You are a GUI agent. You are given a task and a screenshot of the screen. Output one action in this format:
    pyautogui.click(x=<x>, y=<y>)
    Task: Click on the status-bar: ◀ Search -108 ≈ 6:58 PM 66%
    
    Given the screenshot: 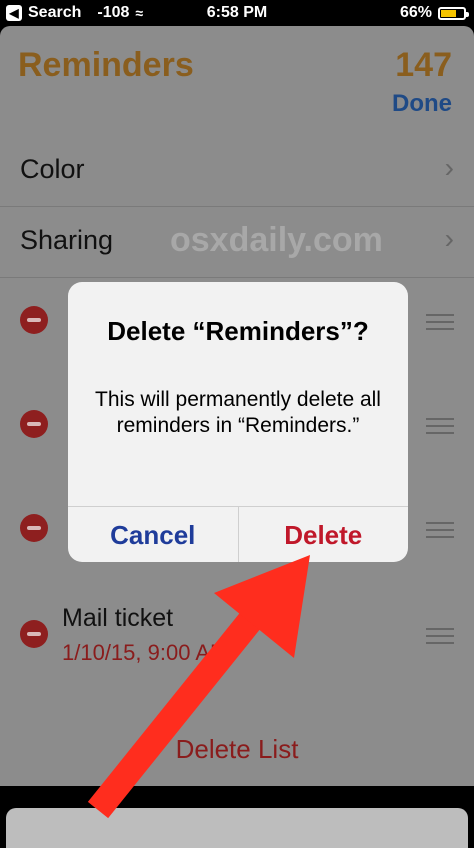 What is the action you would take?
    pyautogui.click(x=237, y=13)
    